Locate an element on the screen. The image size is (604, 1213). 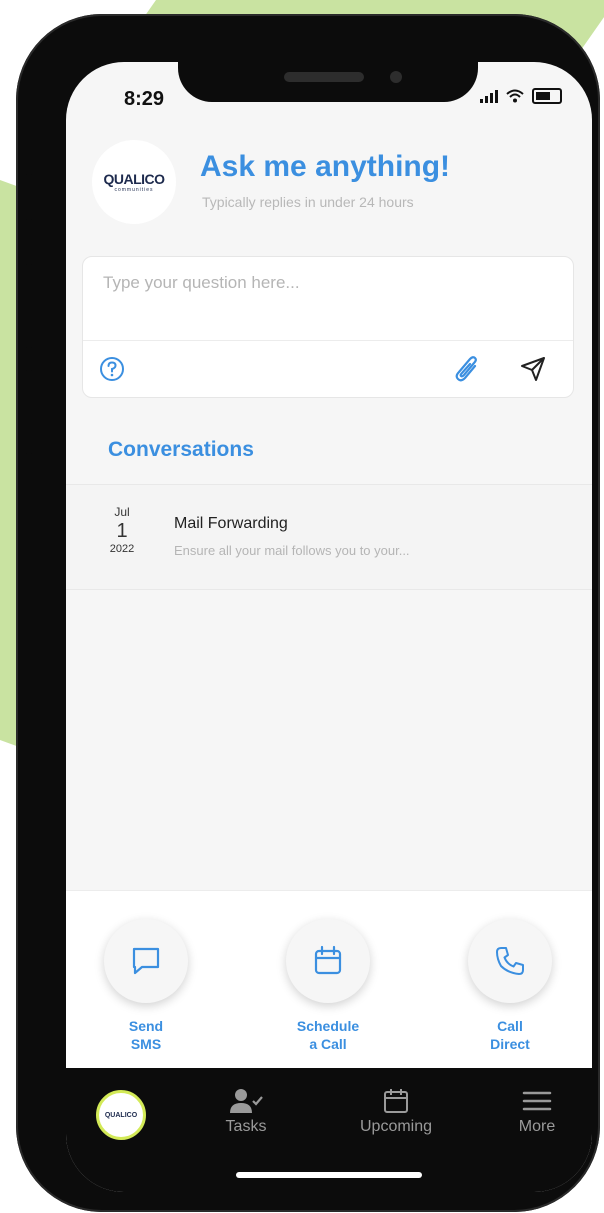
logo-name: QUALICO is located at coordinates (134, 179).